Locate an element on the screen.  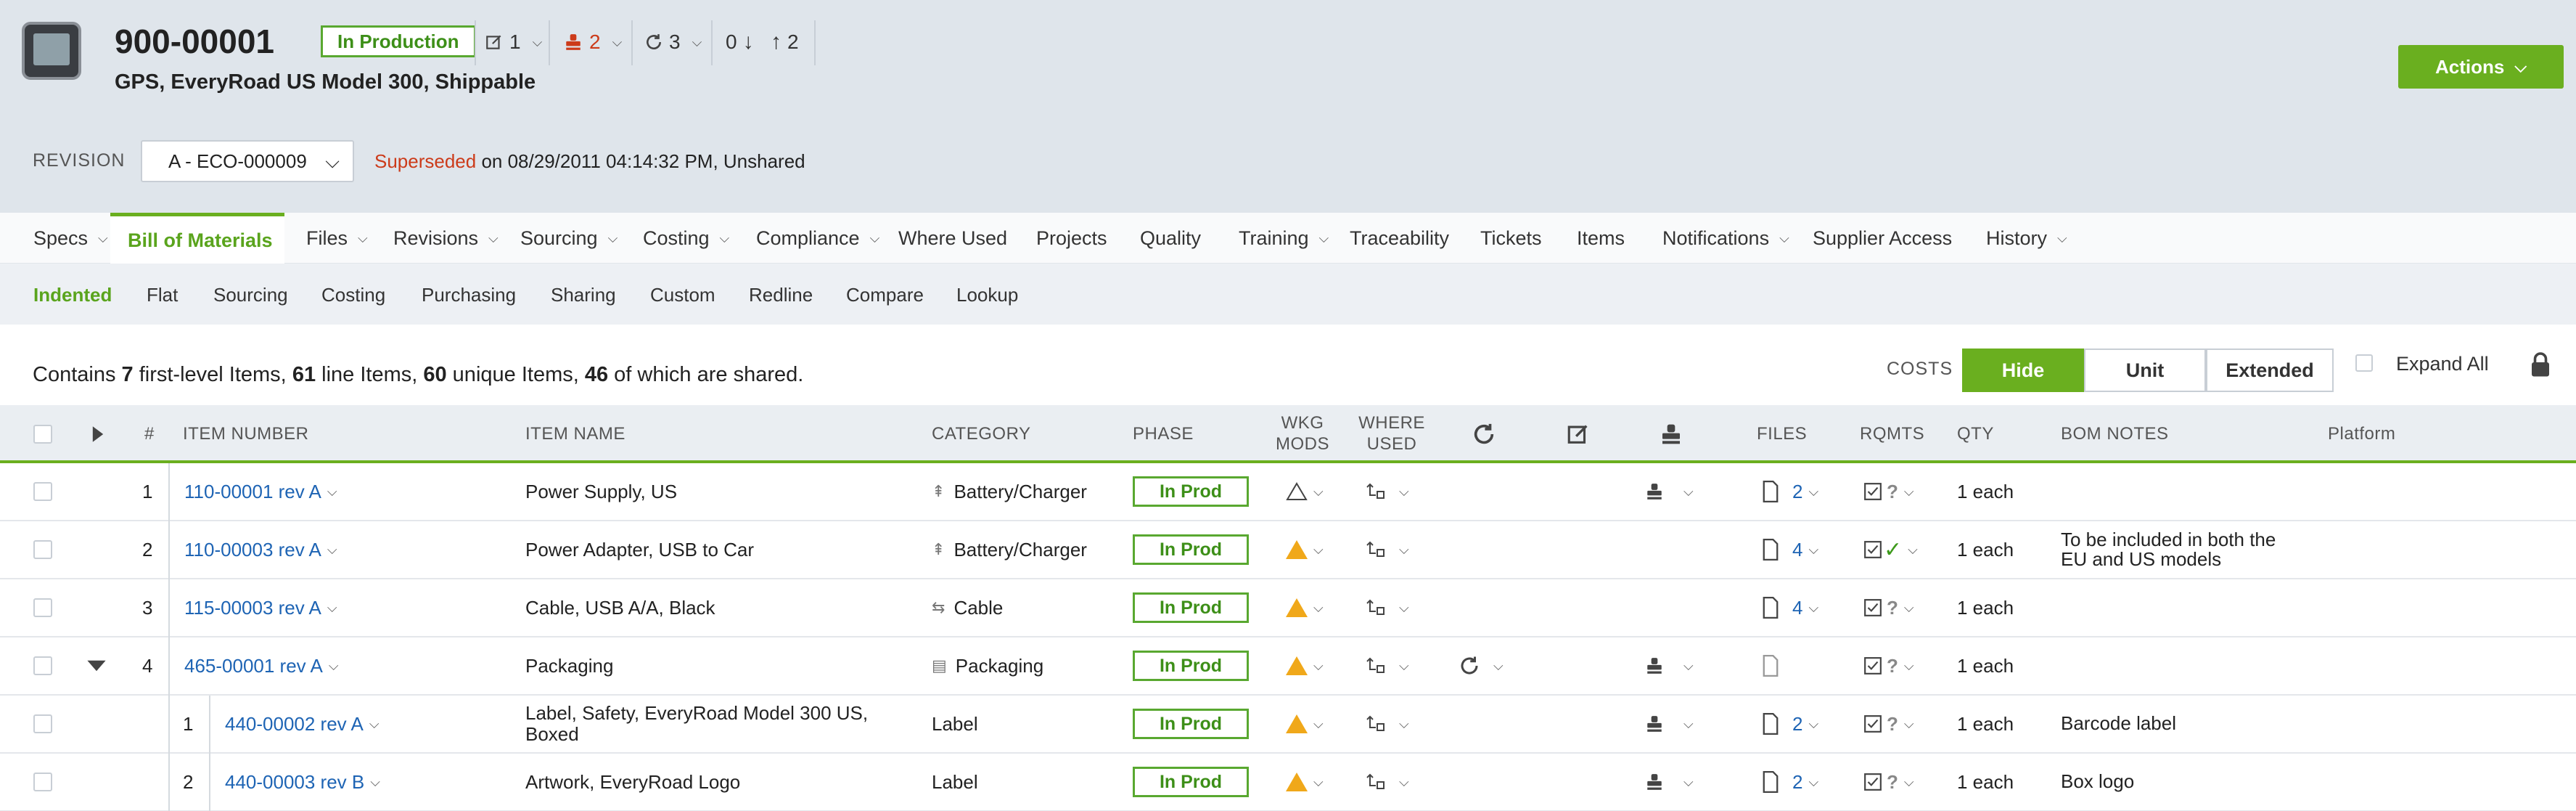
subtab-indented: Indented is located at coordinates (72, 295).